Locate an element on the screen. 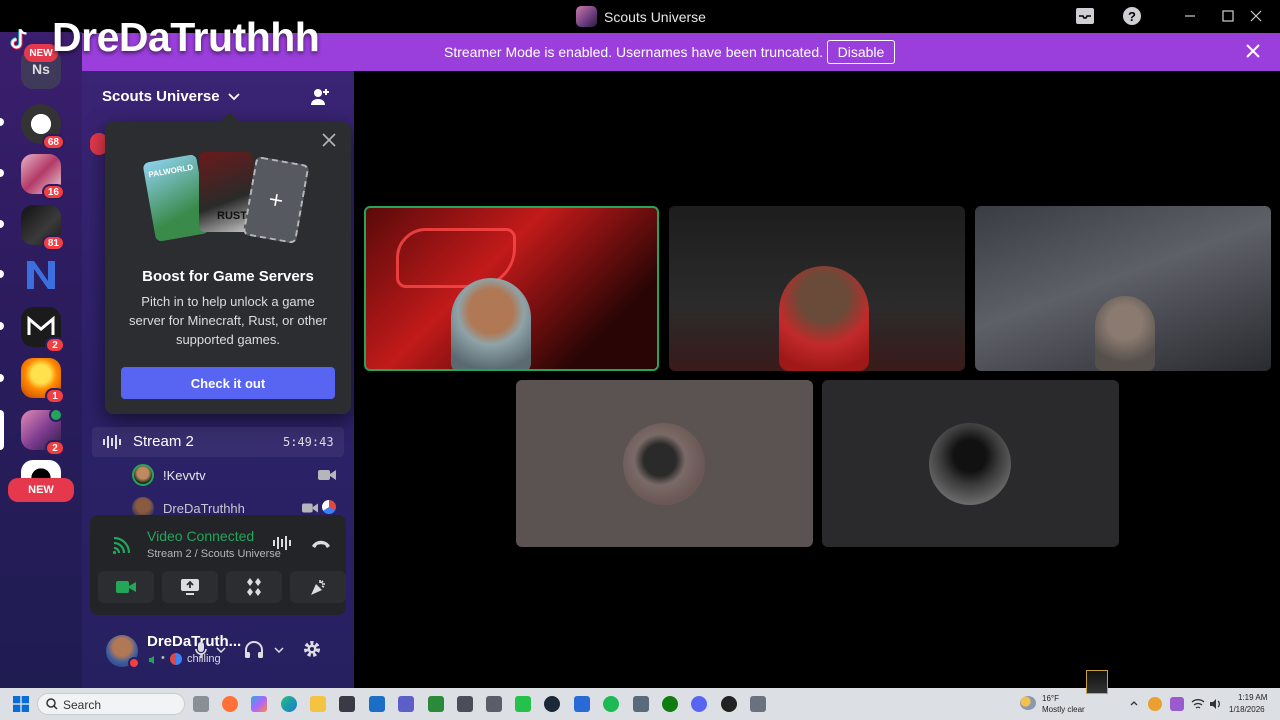 The height and width of the screenshot is (720, 1280). window-title: Scouts Universe is located at coordinates (655, 17).